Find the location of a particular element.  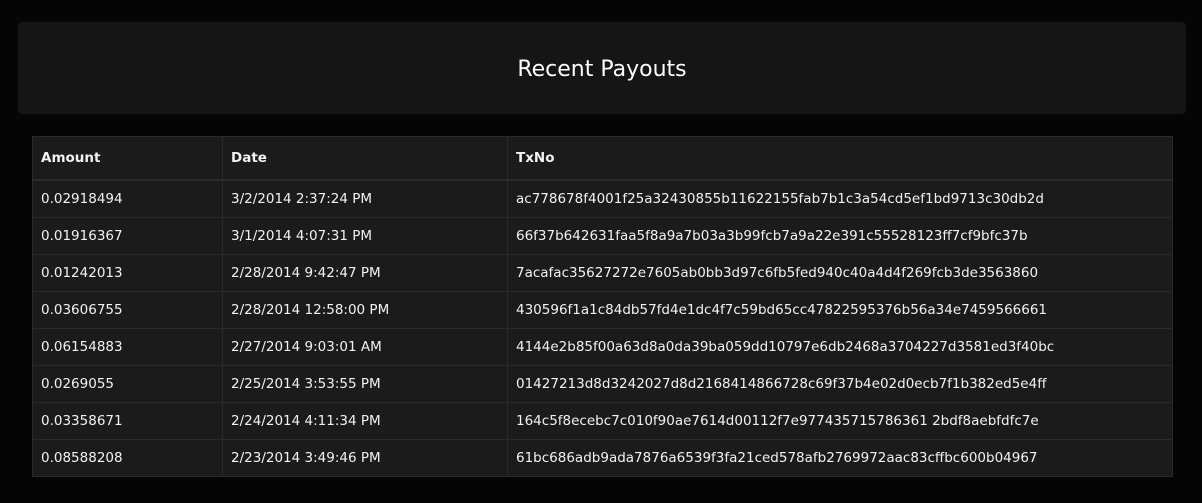

date-cell: 3/2/2014 2:37:24 PM is located at coordinates (365, 198).